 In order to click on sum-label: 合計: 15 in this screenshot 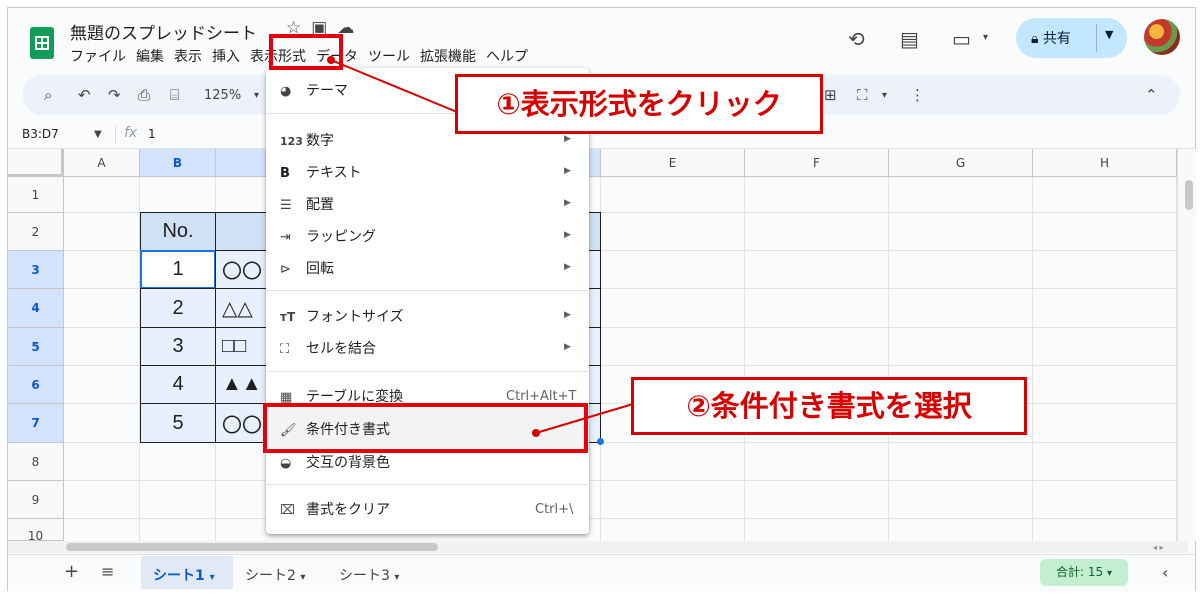, I will do `click(1080, 572)`.